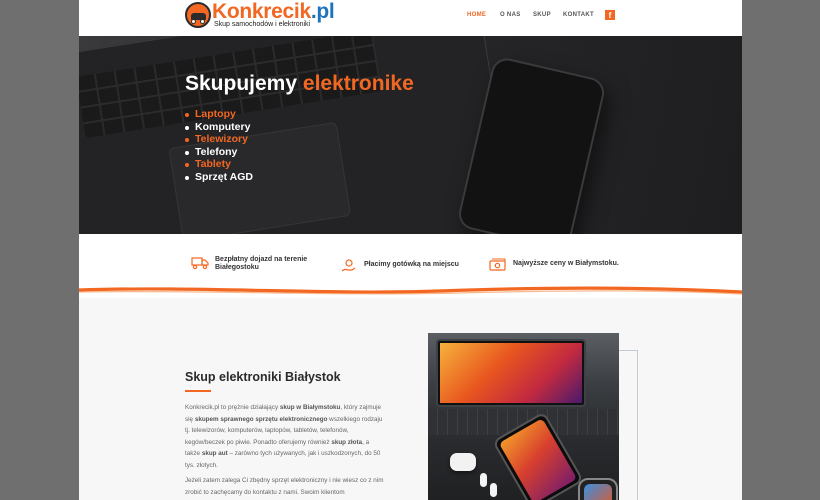 This screenshot has width=820, height=500. Describe the element at coordinates (219, 127) in the screenshot. I see `hero-item-komputery: Komputery` at that location.